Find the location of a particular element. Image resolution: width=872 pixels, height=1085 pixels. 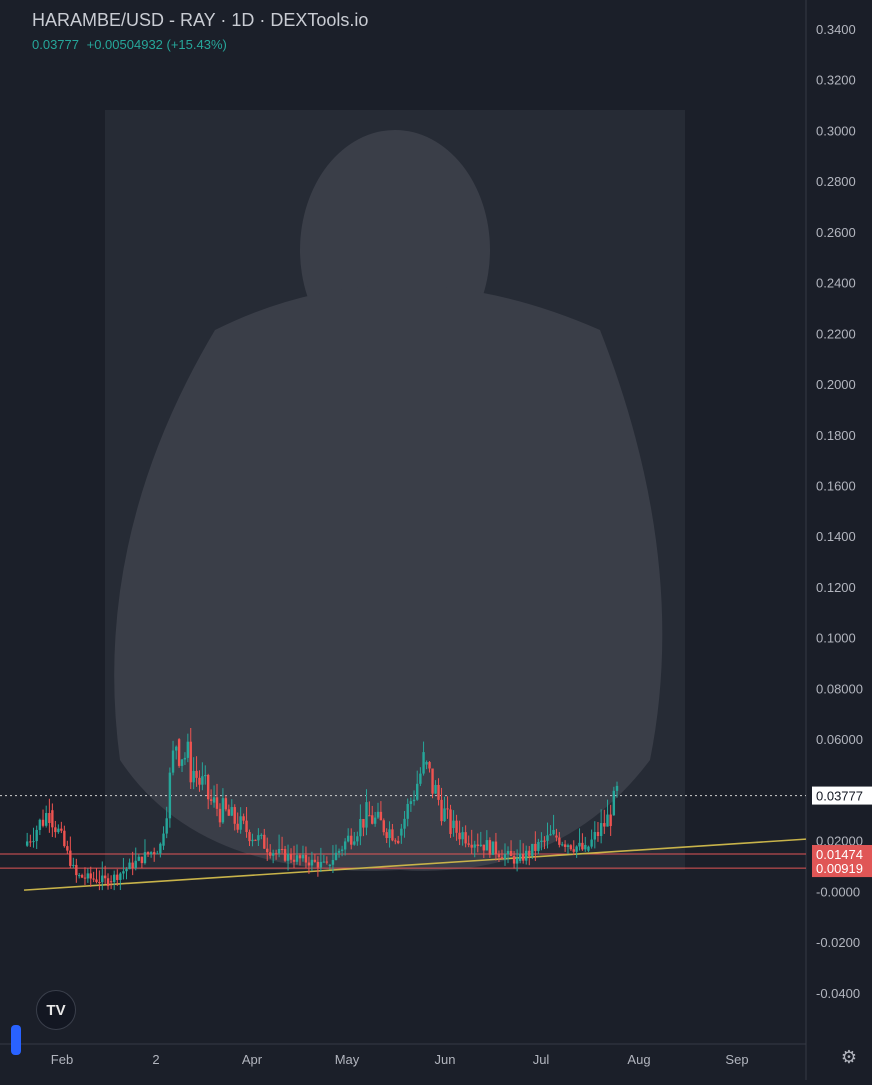

tradingview-logo-icon: TV is located at coordinates (56, 1010).